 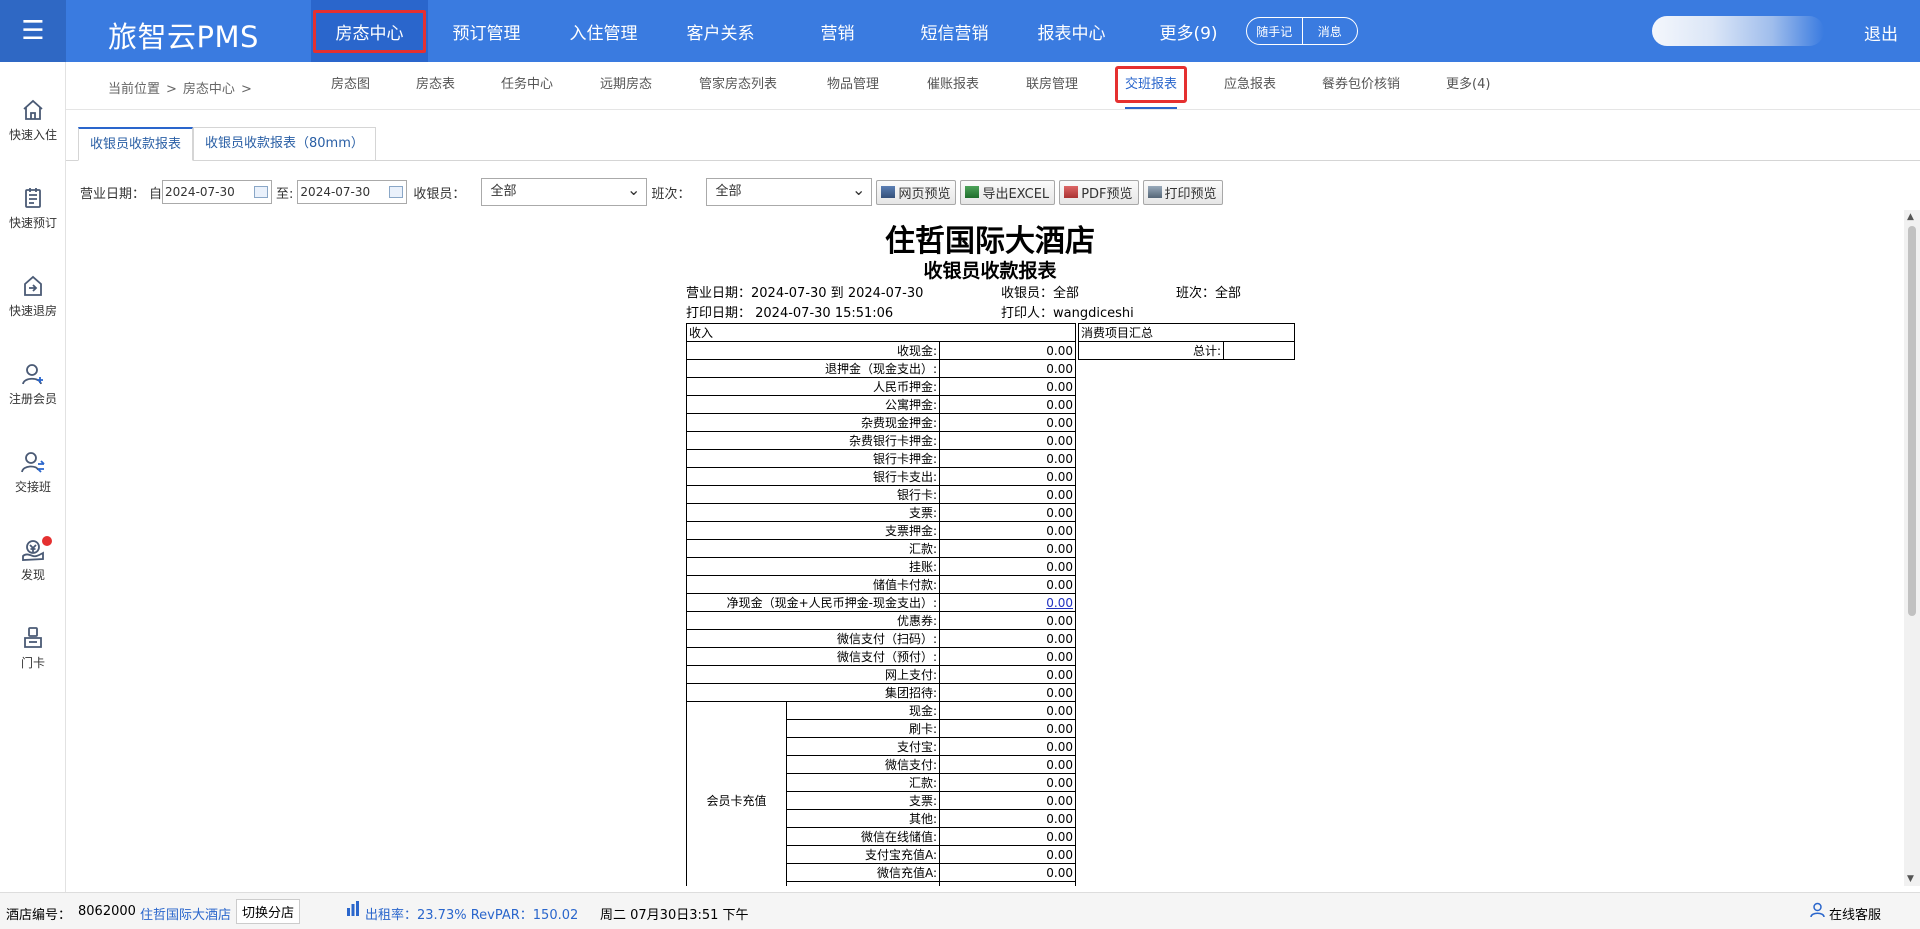 I want to click on date-from-input: 2024-07-30, so click(x=217, y=192).